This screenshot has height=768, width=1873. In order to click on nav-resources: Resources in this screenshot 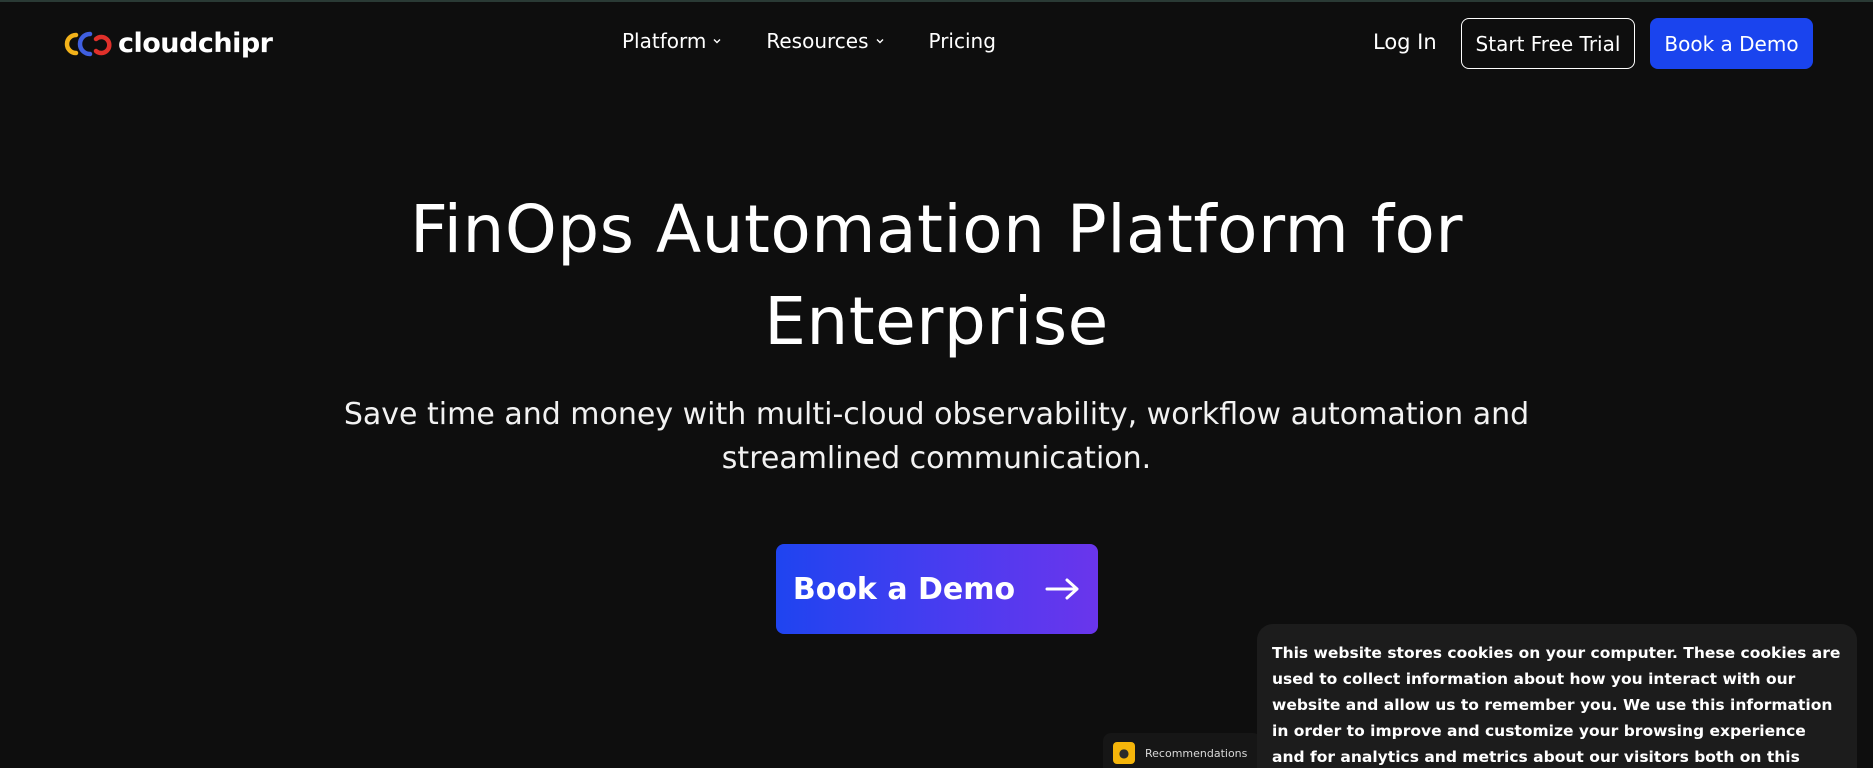, I will do `click(825, 41)`.